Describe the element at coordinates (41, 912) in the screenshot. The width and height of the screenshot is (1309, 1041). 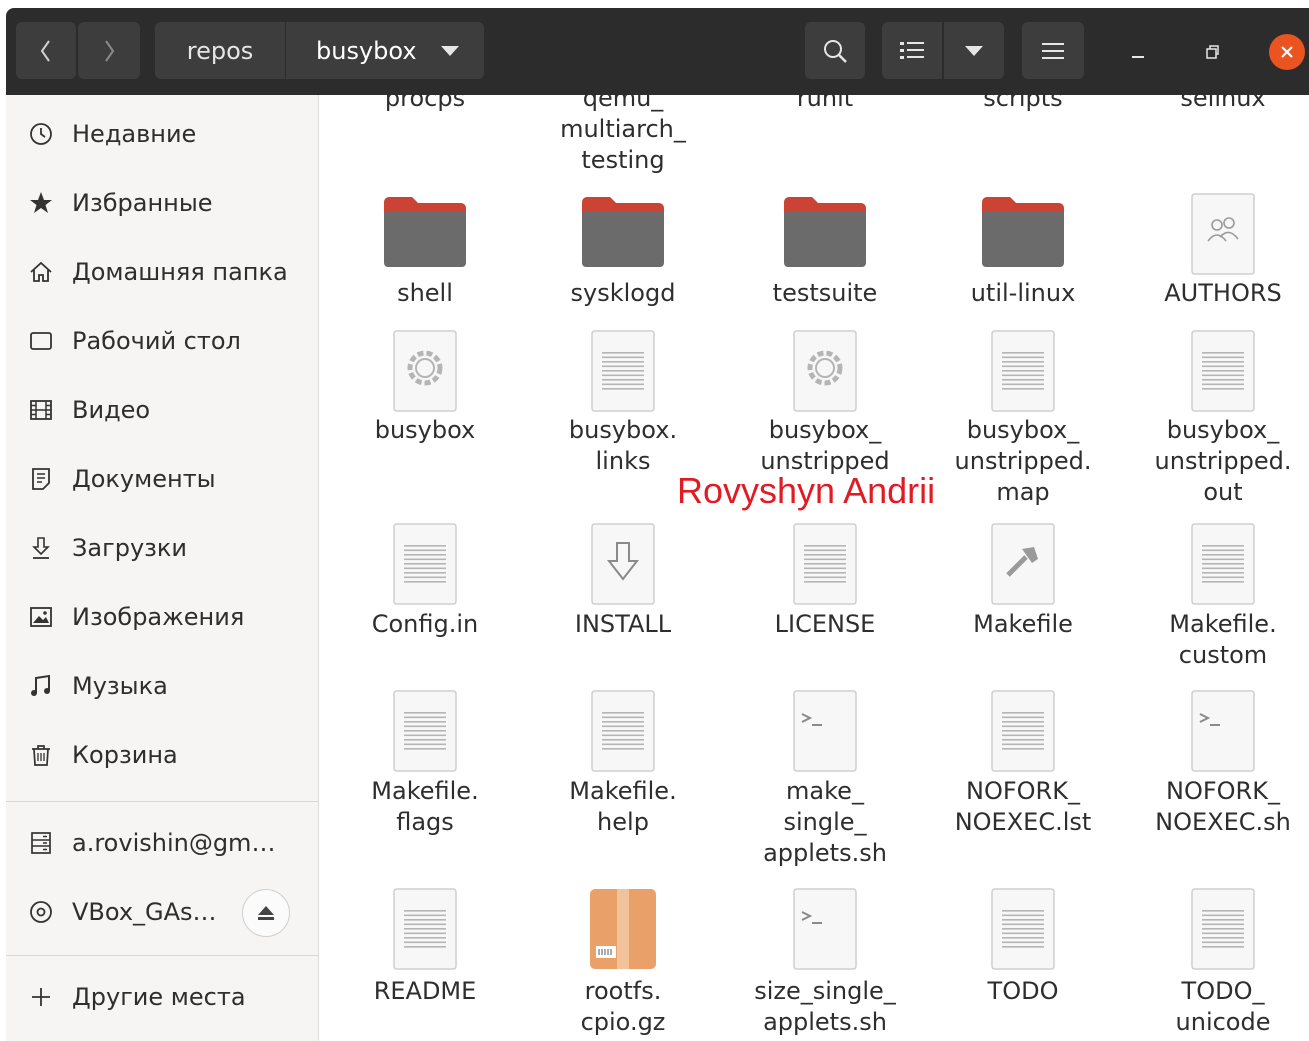
I see `disc-icon` at that location.